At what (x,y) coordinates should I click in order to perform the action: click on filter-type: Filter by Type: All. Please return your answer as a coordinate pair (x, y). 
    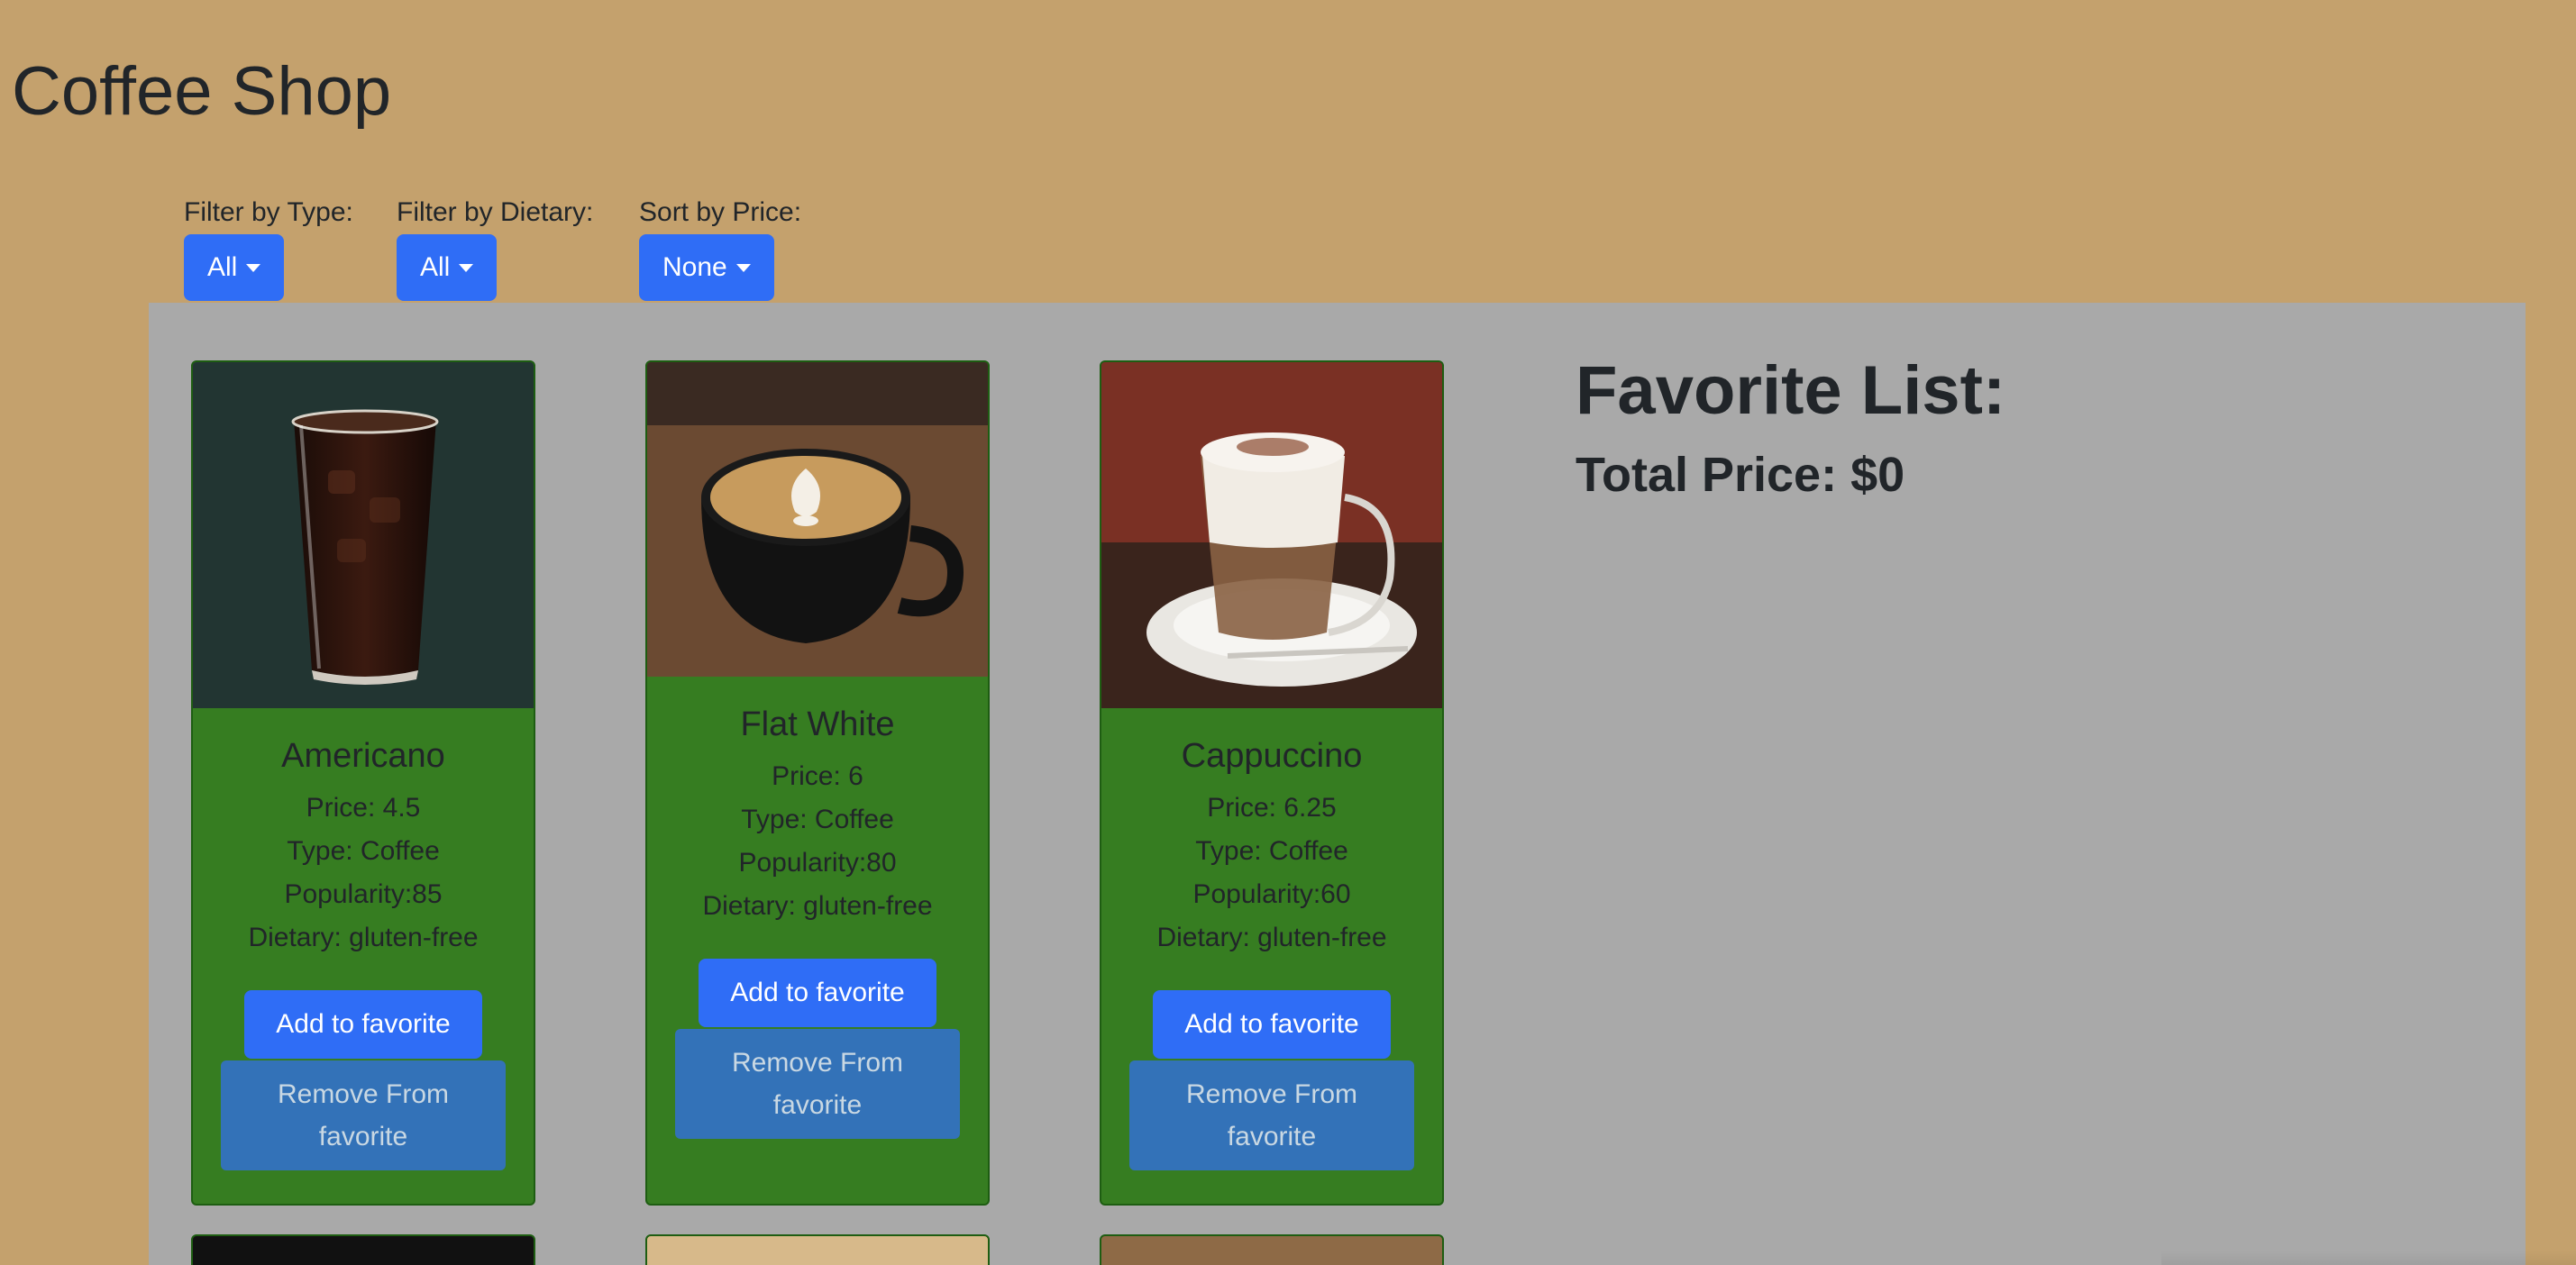
    Looking at the image, I should click on (268, 248).